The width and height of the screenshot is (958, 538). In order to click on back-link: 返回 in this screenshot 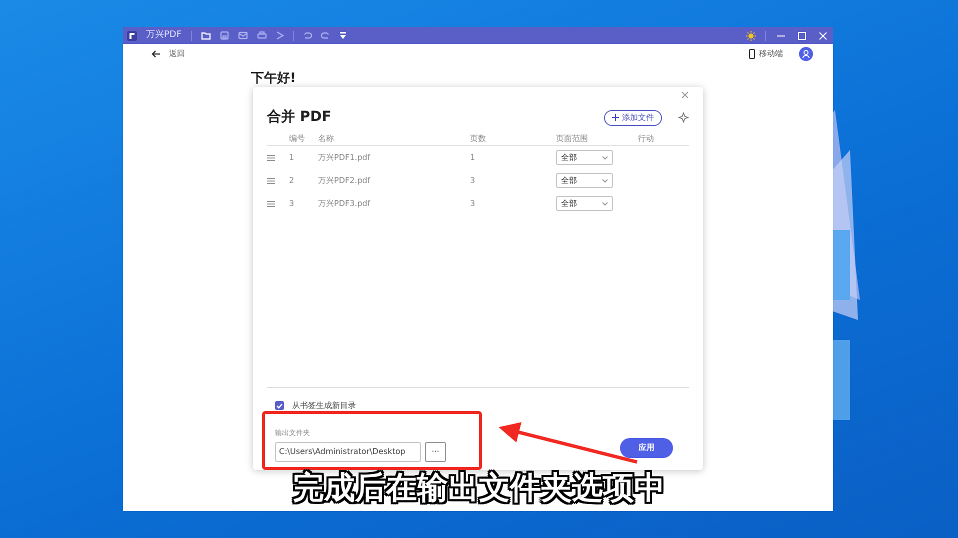, I will do `click(168, 54)`.